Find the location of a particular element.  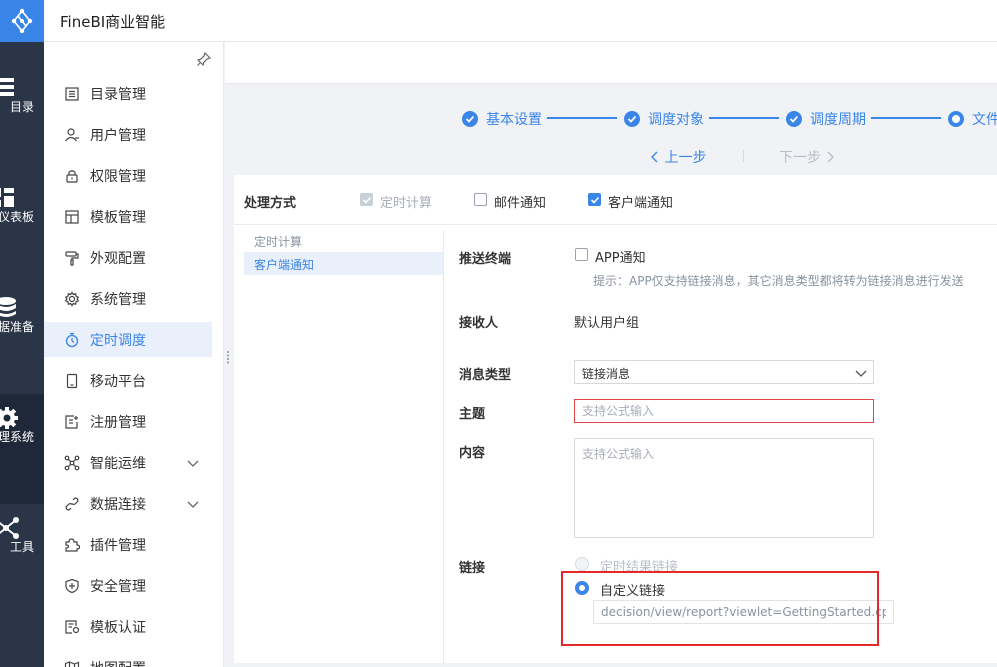

menu-item-permissions: 权限管理 is located at coordinates (128, 175).